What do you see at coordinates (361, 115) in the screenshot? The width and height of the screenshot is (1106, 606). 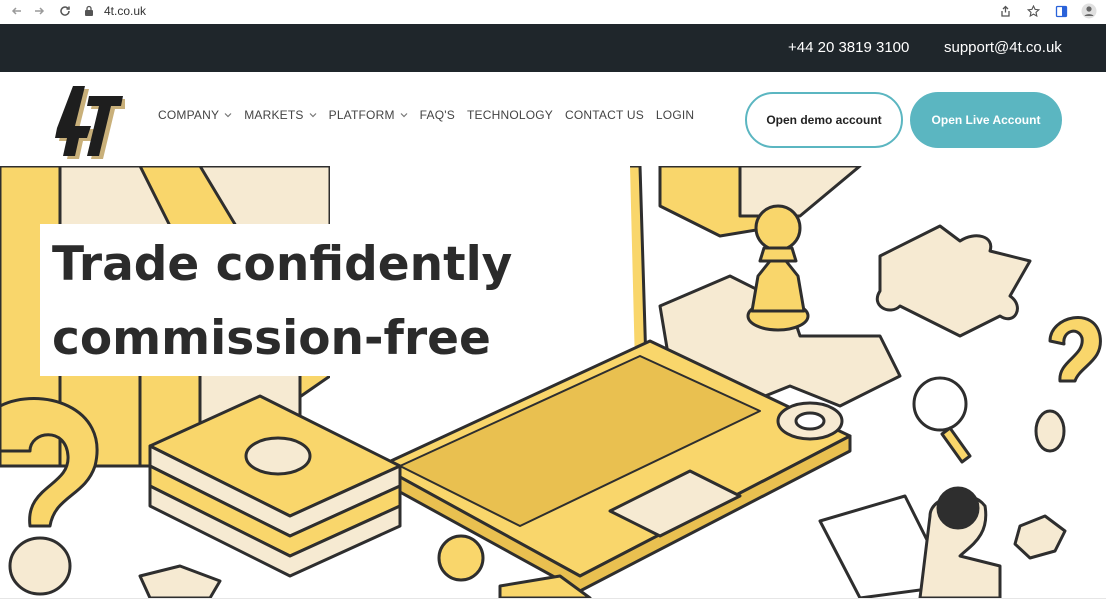 I see `nav-platform-label: PLATFORM` at bounding box center [361, 115].